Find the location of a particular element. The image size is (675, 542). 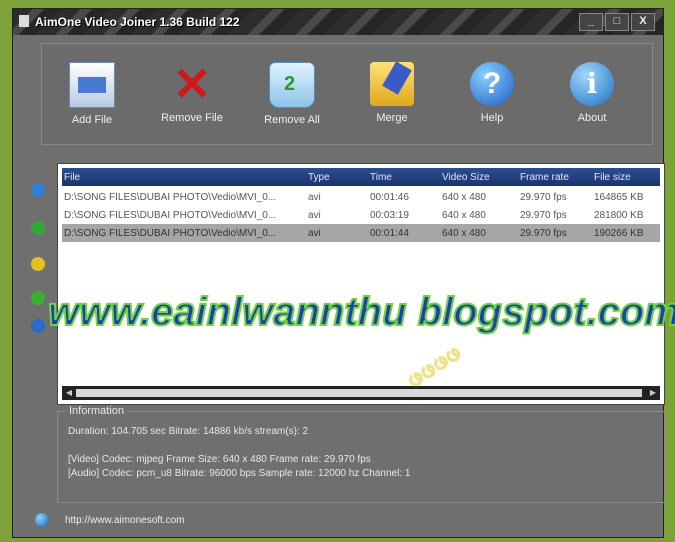

add-file-button: Add File is located at coordinates (92, 96).